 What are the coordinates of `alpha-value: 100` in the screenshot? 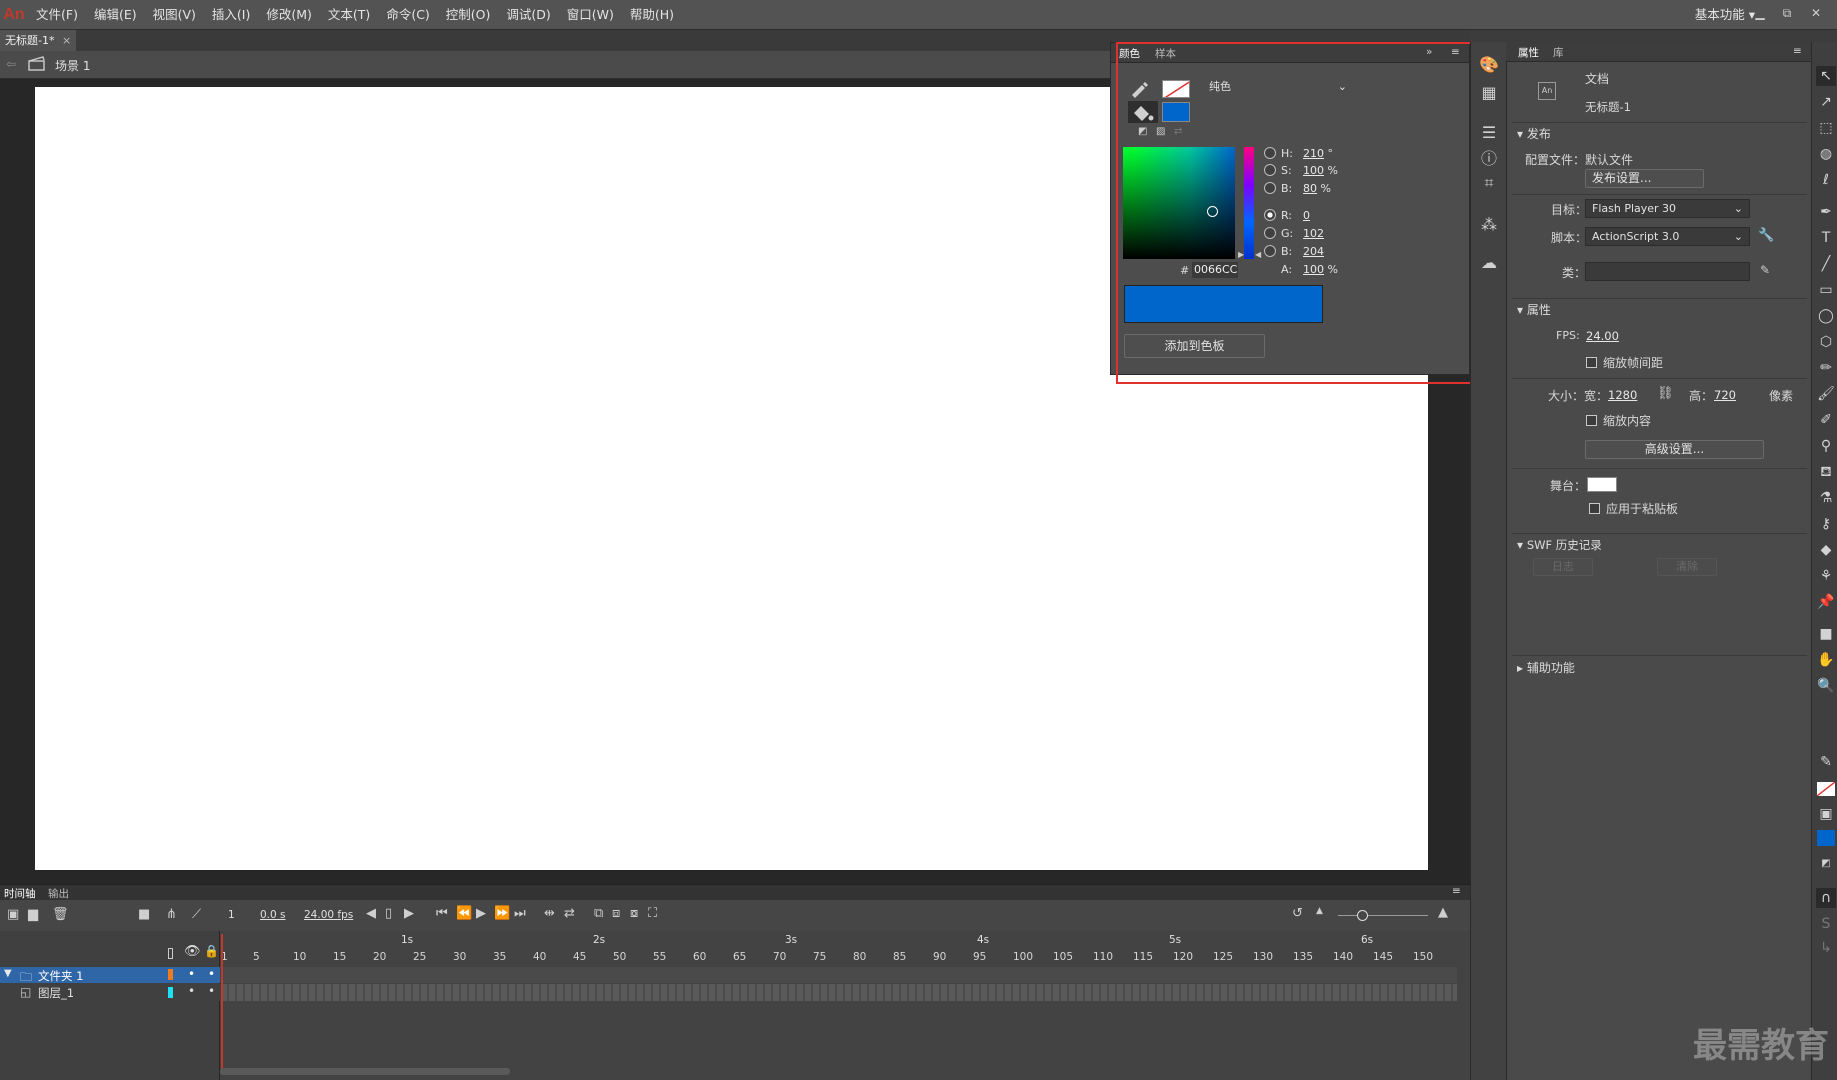 It's located at (1313, 269).